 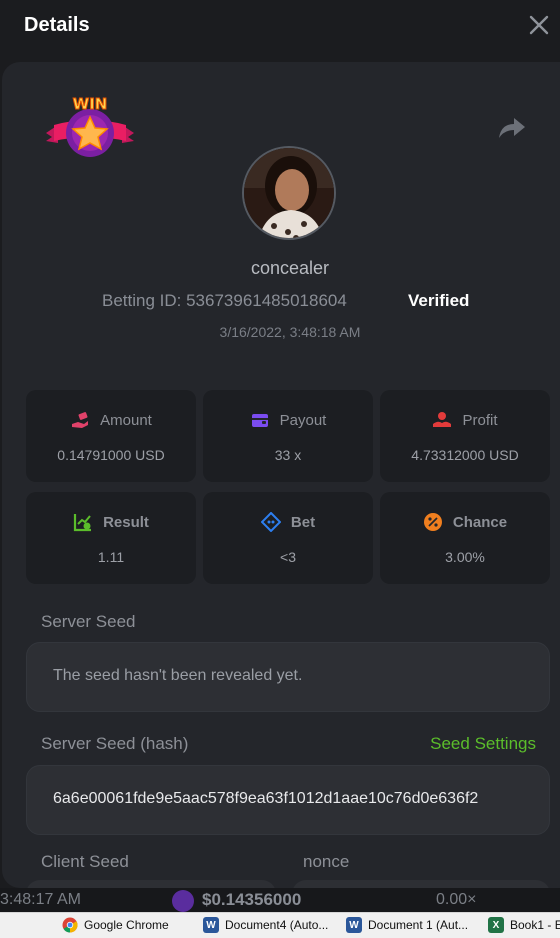 I want to click on stat-profit-value: 4.73312000 USD, so click(x=465, y=455).